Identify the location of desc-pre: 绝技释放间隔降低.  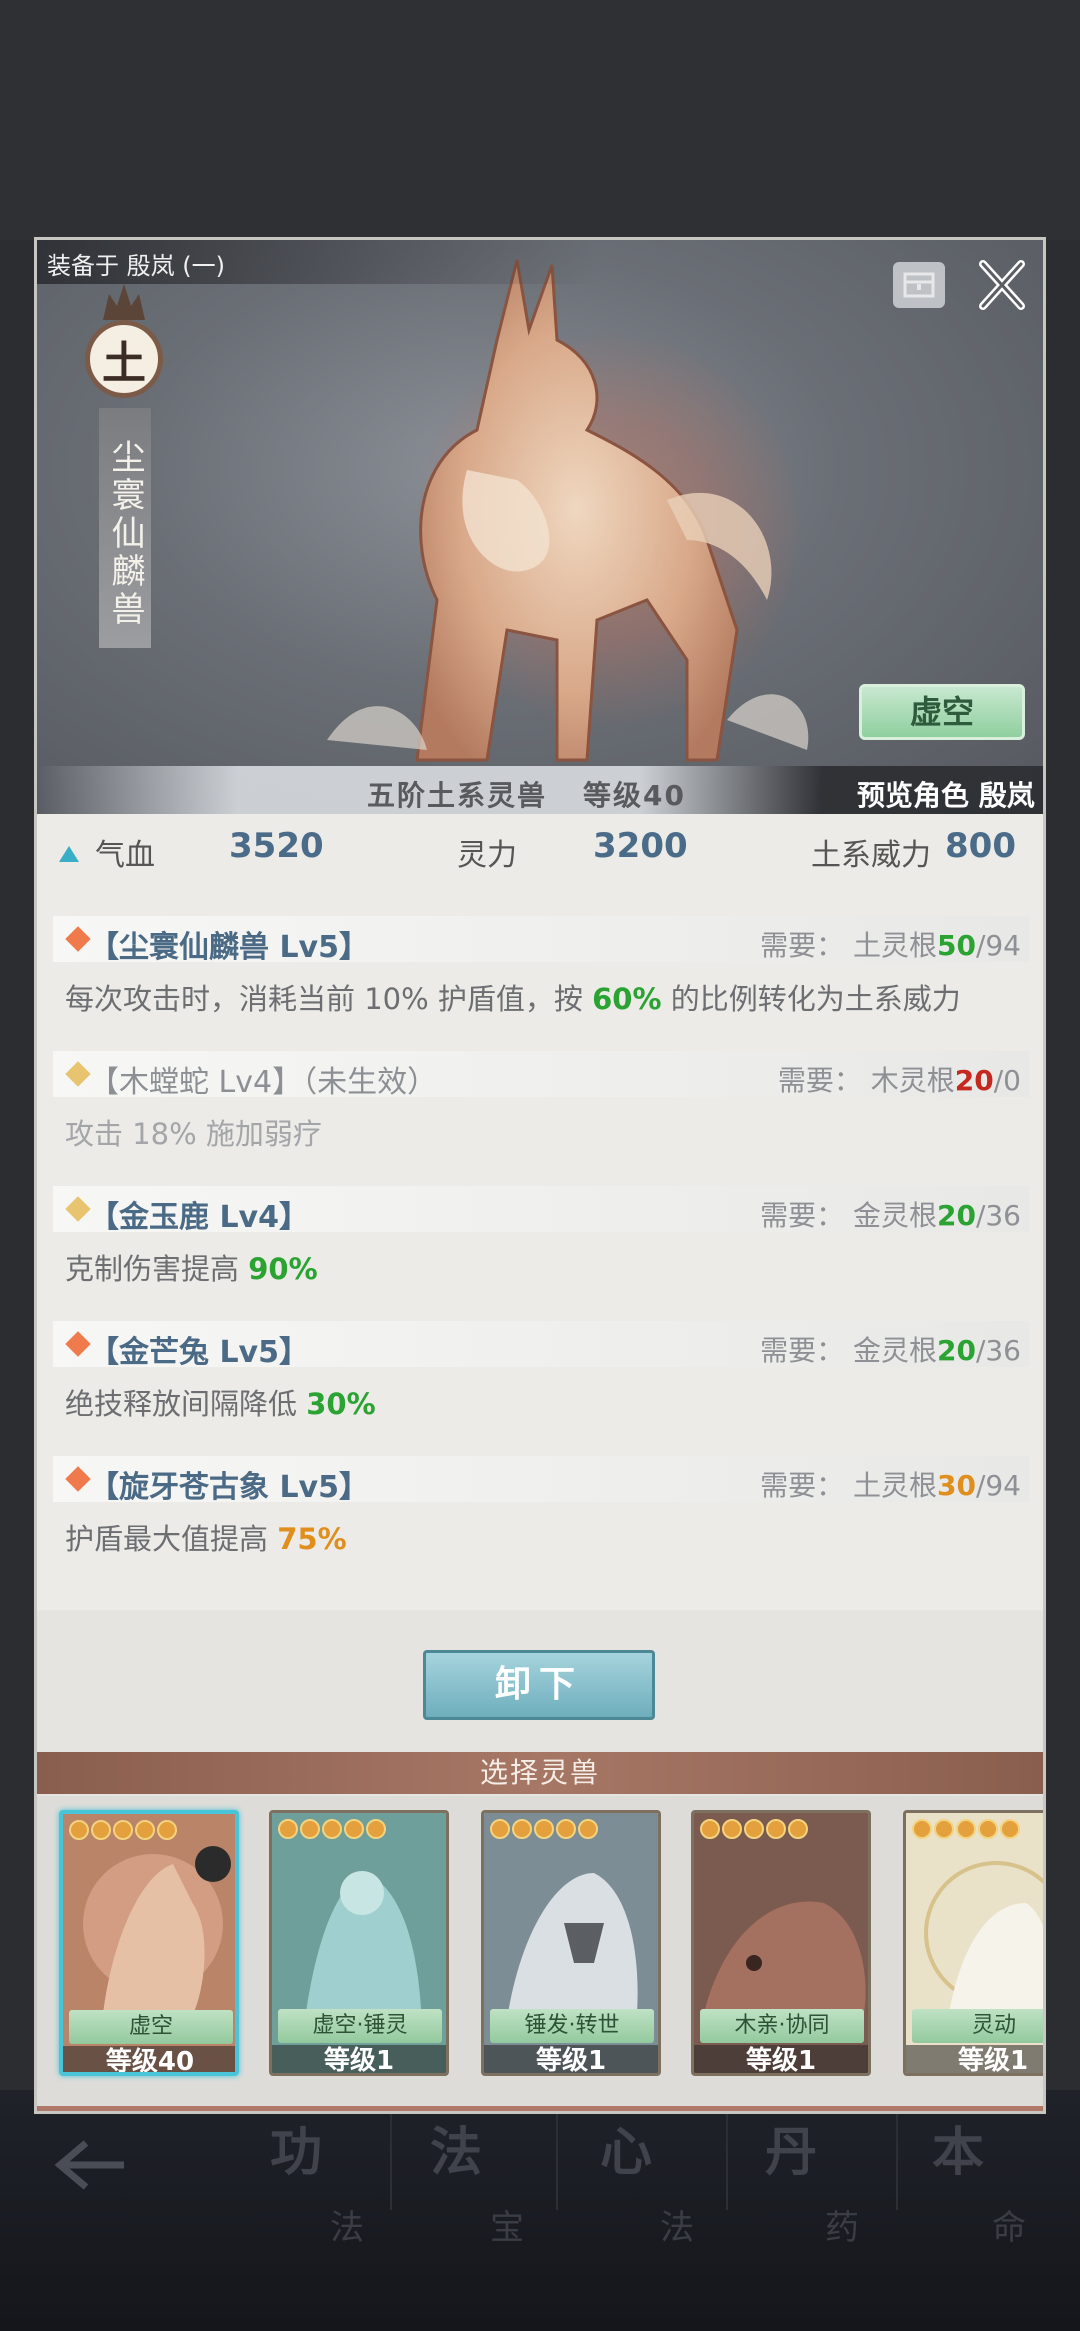
(181, 1404).